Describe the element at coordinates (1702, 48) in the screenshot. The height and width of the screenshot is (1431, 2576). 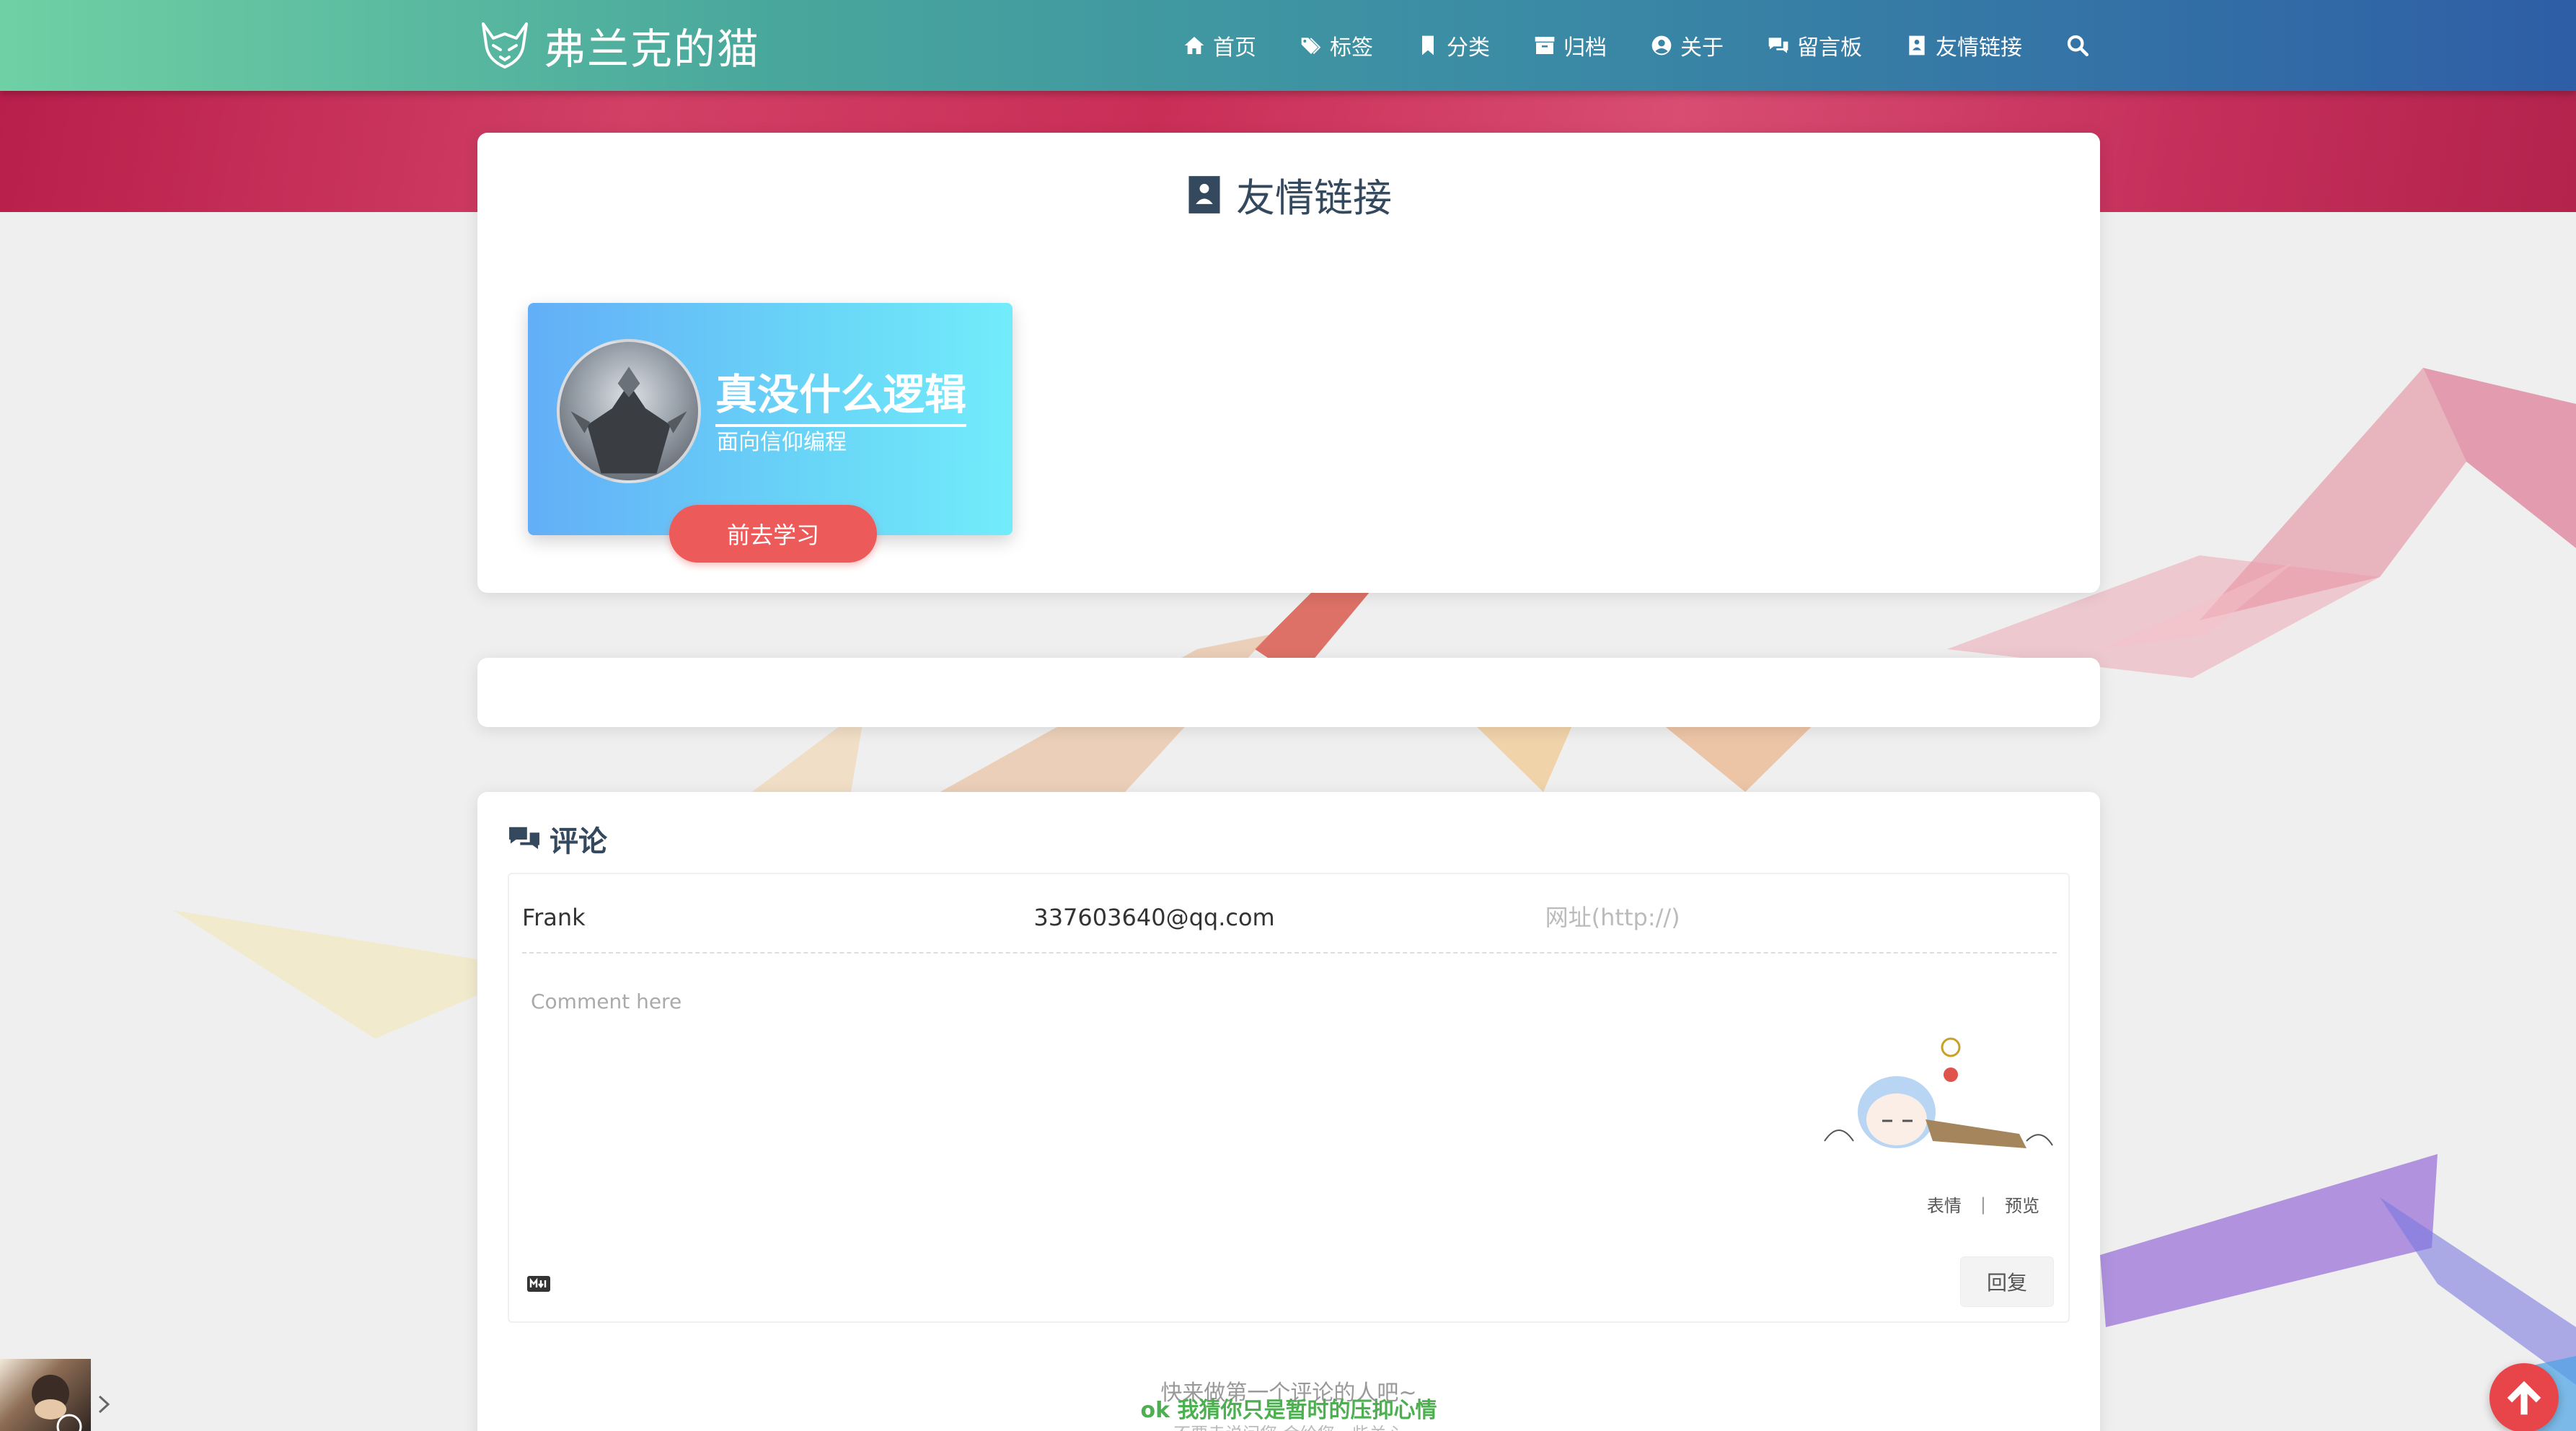
I see `nav-about-label: 关于` at that location.